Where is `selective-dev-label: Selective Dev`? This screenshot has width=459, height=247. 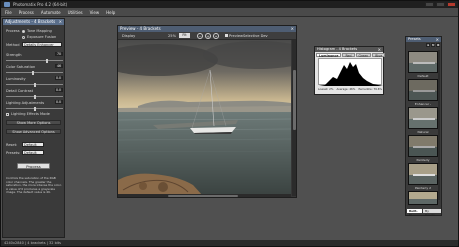 selective-dev-label: Selective Dev is located at coordinates (255, 36).